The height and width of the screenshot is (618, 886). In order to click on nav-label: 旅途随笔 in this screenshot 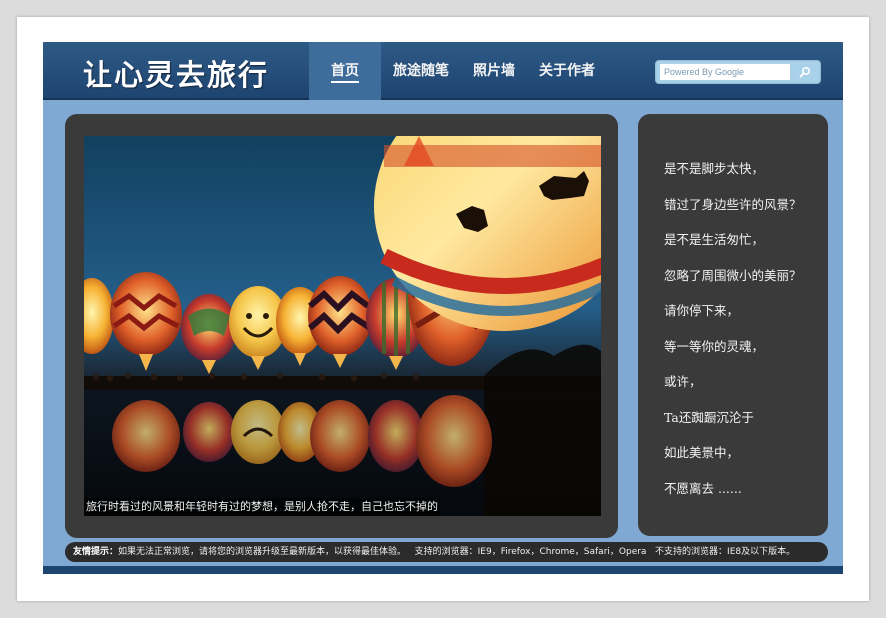, I will do `click(421, 71)`.